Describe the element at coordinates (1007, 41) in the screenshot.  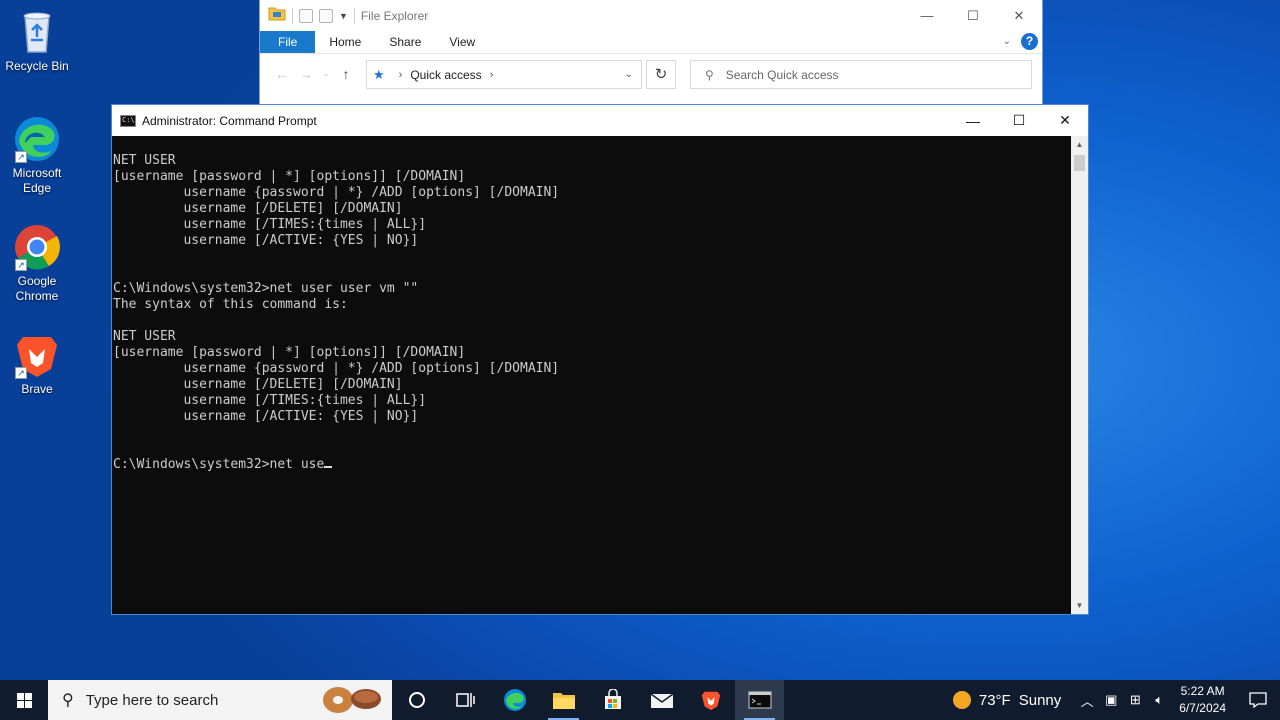
I see `expand-ribbon-icon: ⌄` at that location.